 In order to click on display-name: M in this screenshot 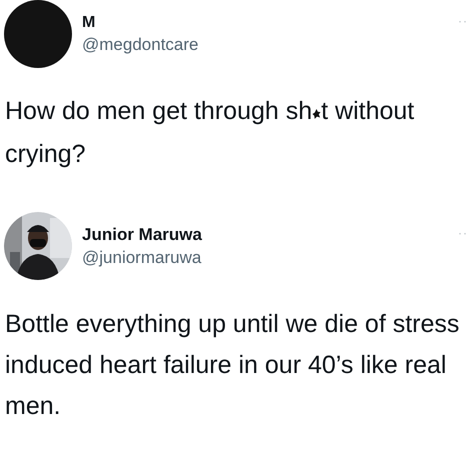, I will do `click(89, 23)`.